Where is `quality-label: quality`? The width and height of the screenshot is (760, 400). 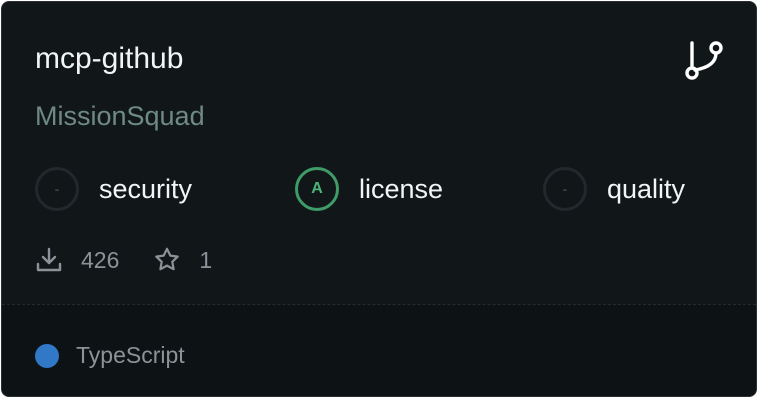
quality-label: quality is located at coordinates (646, 188).